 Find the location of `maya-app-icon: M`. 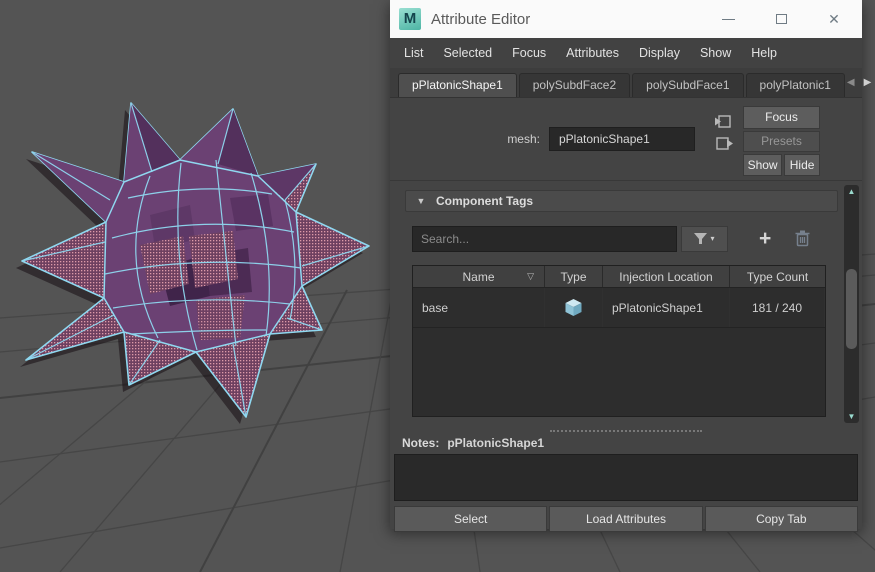

maya-app-icon: M is located at coordinates (410, 19).